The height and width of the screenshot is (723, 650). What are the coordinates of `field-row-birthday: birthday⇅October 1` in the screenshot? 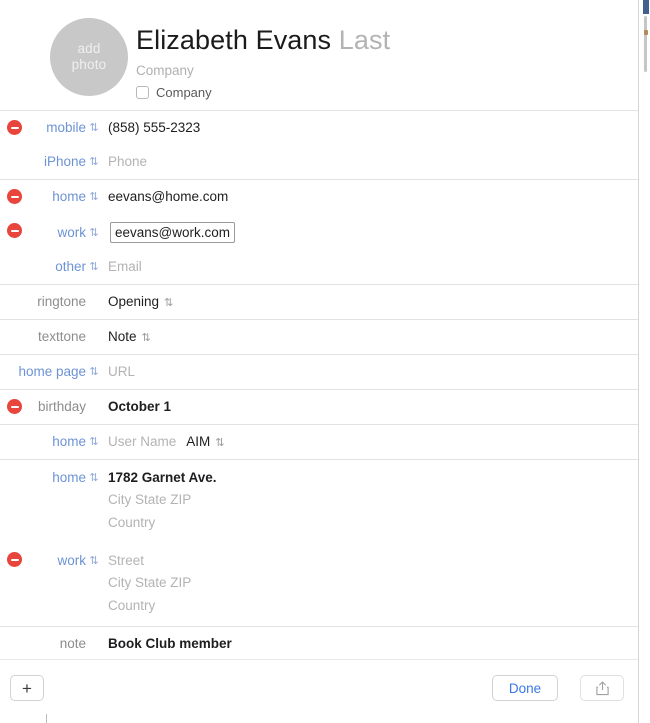 It's located at (319, 407).